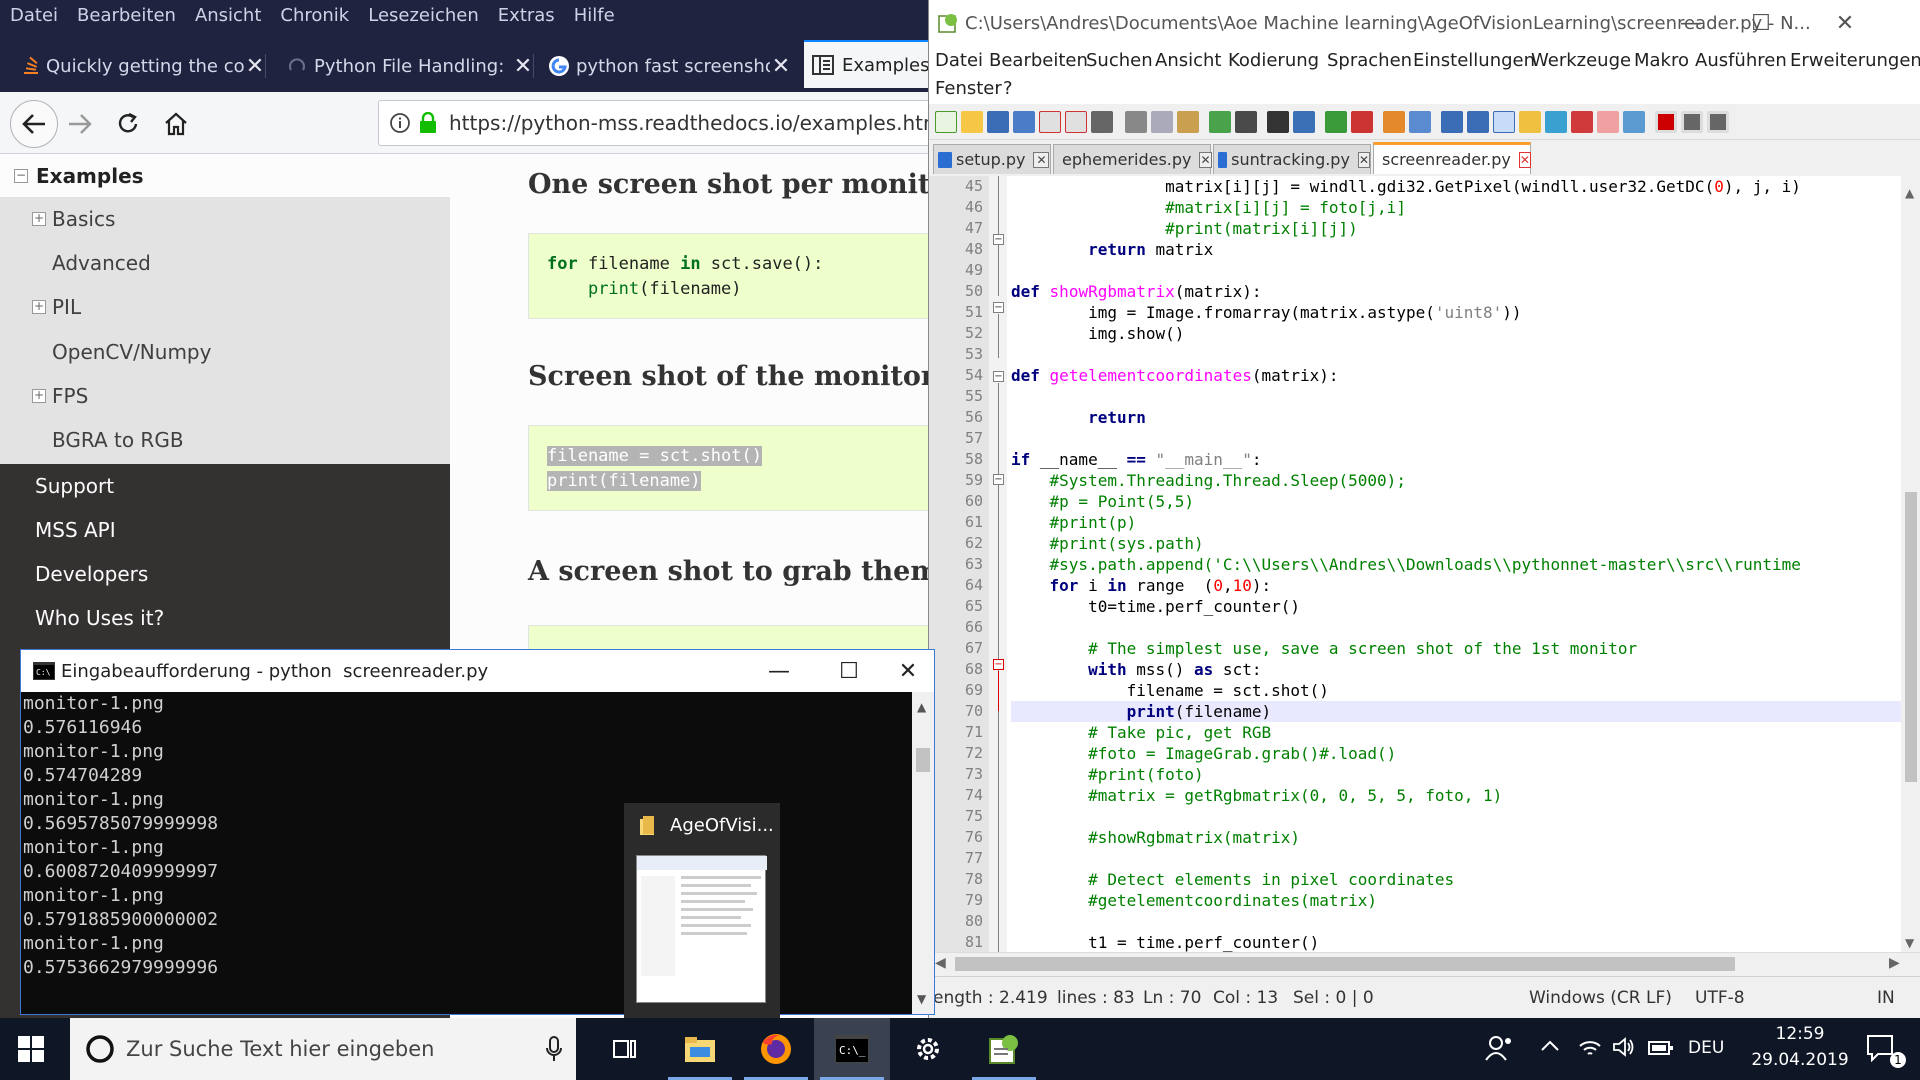 This screenshot has height=1080, width=1920. What do you see at coordinates (526, 15) in the screenshot?
I see `menu-extras: Extras` at bounding box center [526, 15].